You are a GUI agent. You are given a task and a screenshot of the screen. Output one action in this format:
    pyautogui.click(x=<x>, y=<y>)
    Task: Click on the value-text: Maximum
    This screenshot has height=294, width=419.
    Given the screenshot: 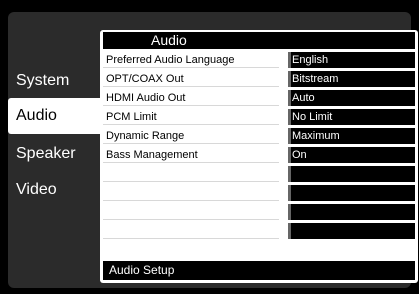 What is the action you would take?
    pyautogui.click(x=316, y=136)
    